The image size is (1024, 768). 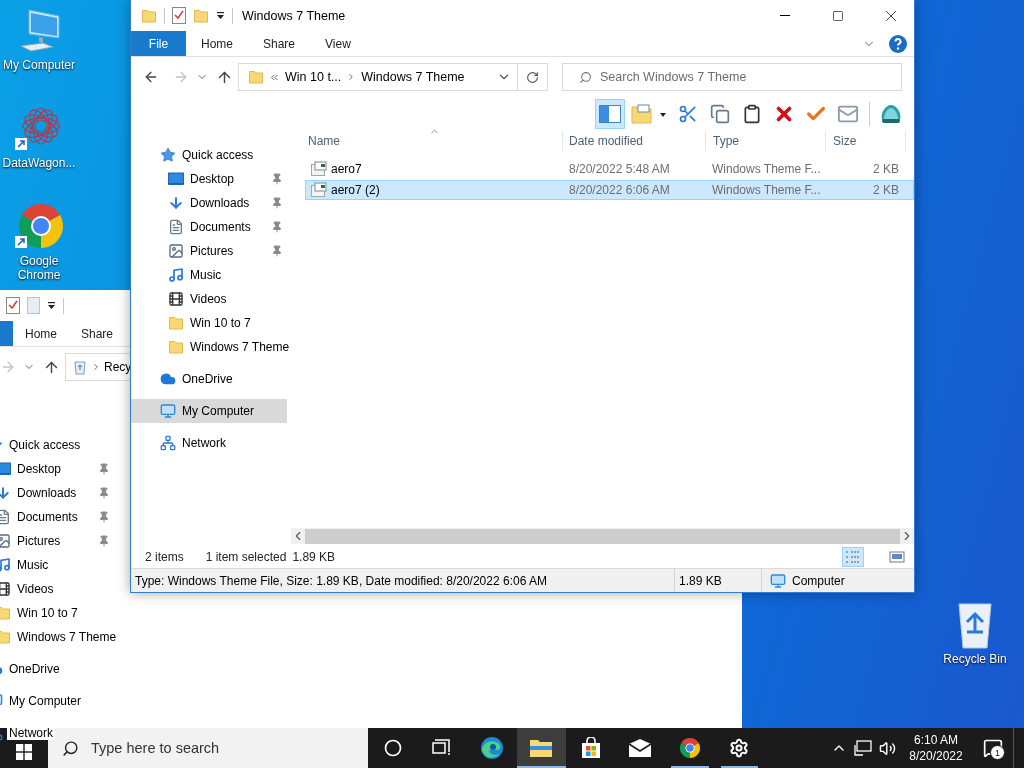 What do you see at coordinates (785, 15) in the screenshot?
I see `minimize-icon` at bounding box center [785, 15].